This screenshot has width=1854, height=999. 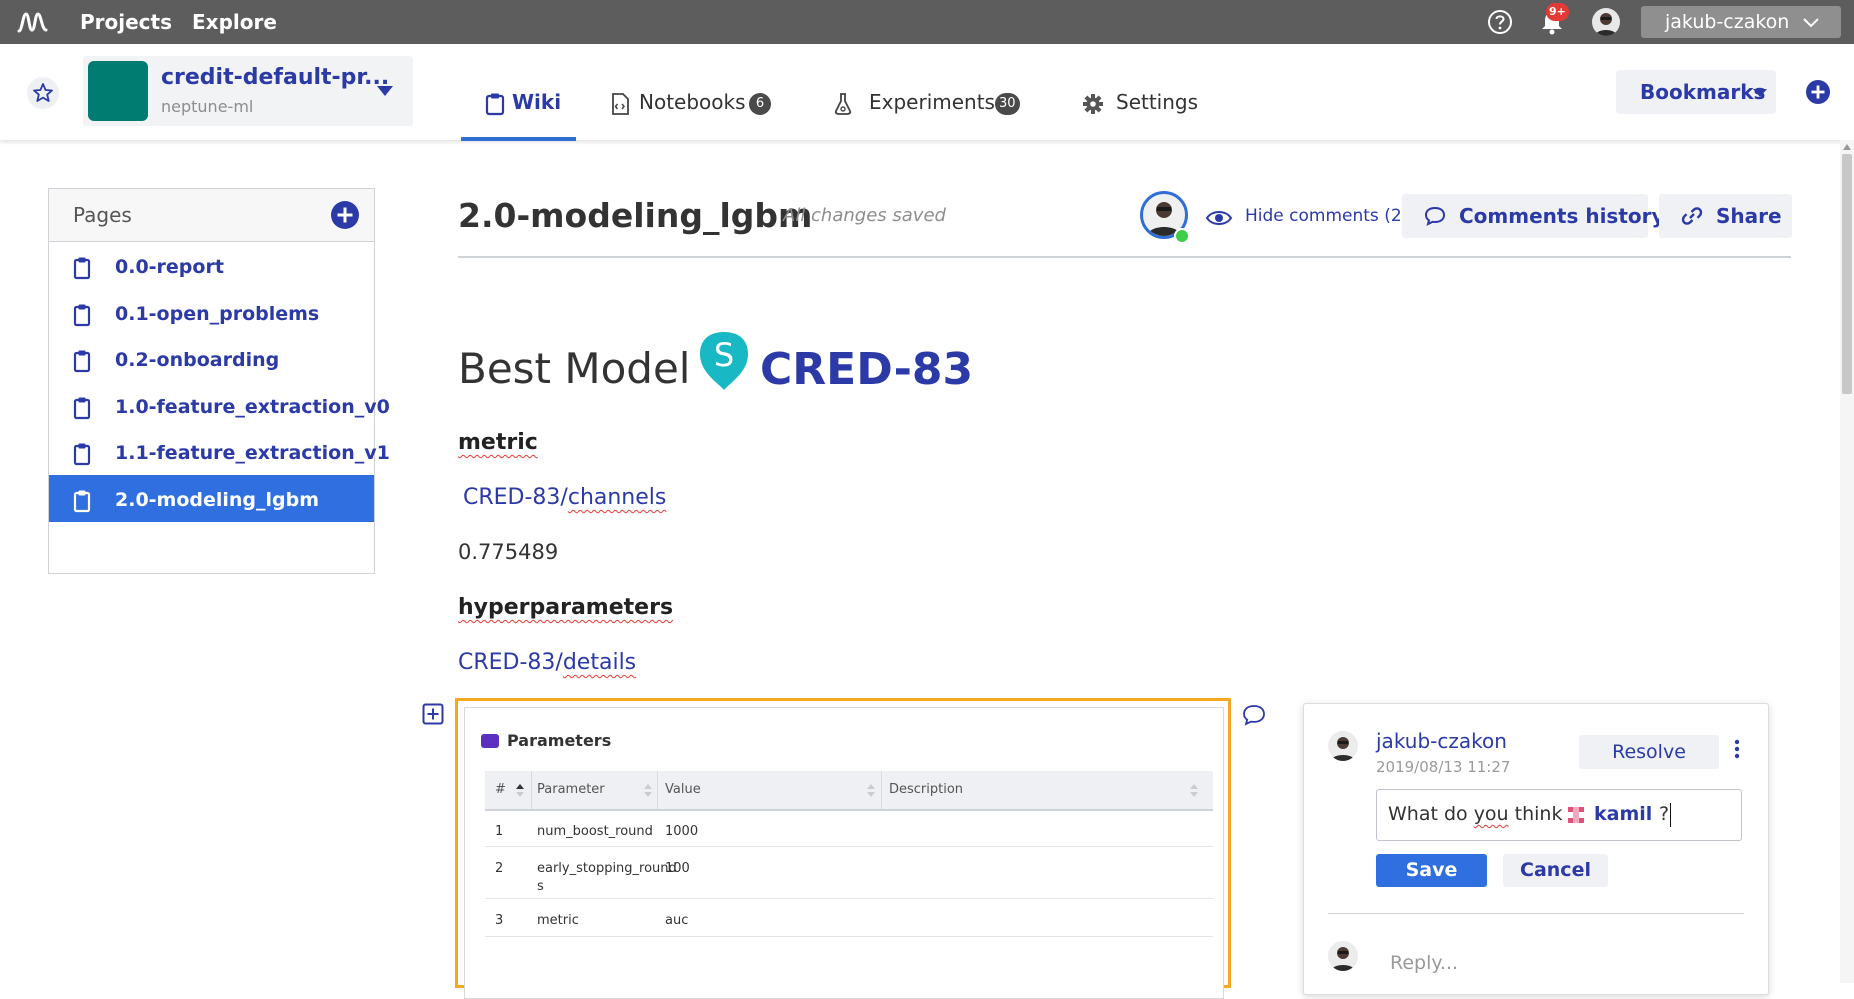 I want to click on nav-explore-link: Explore, so click(x=234, y=22).